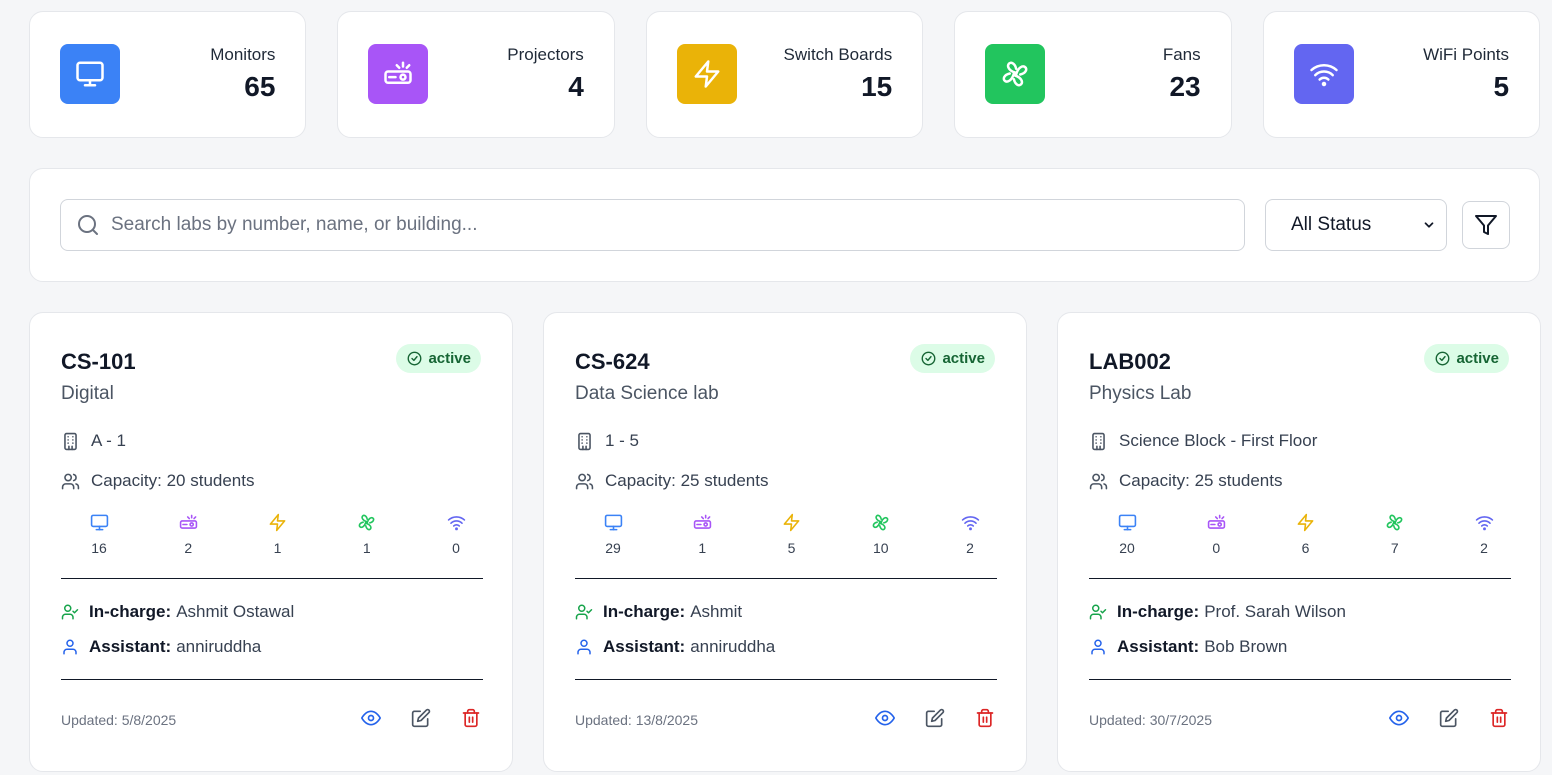 The image size is (1552, 775). What do you see at coordinates (1140, 393) in the screenshot?
I see `lab-name: Physics Lab` at bounding box center [1140, 393].